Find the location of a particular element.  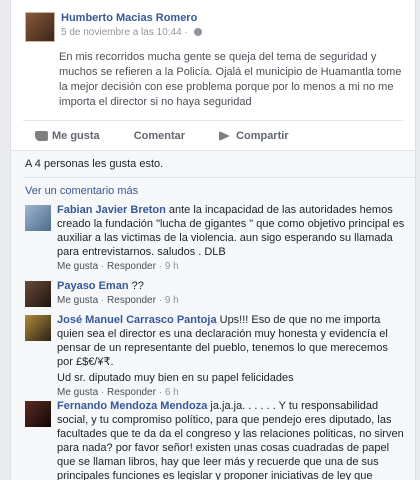

share-arrow-icon is located at coordinates (225, 136).